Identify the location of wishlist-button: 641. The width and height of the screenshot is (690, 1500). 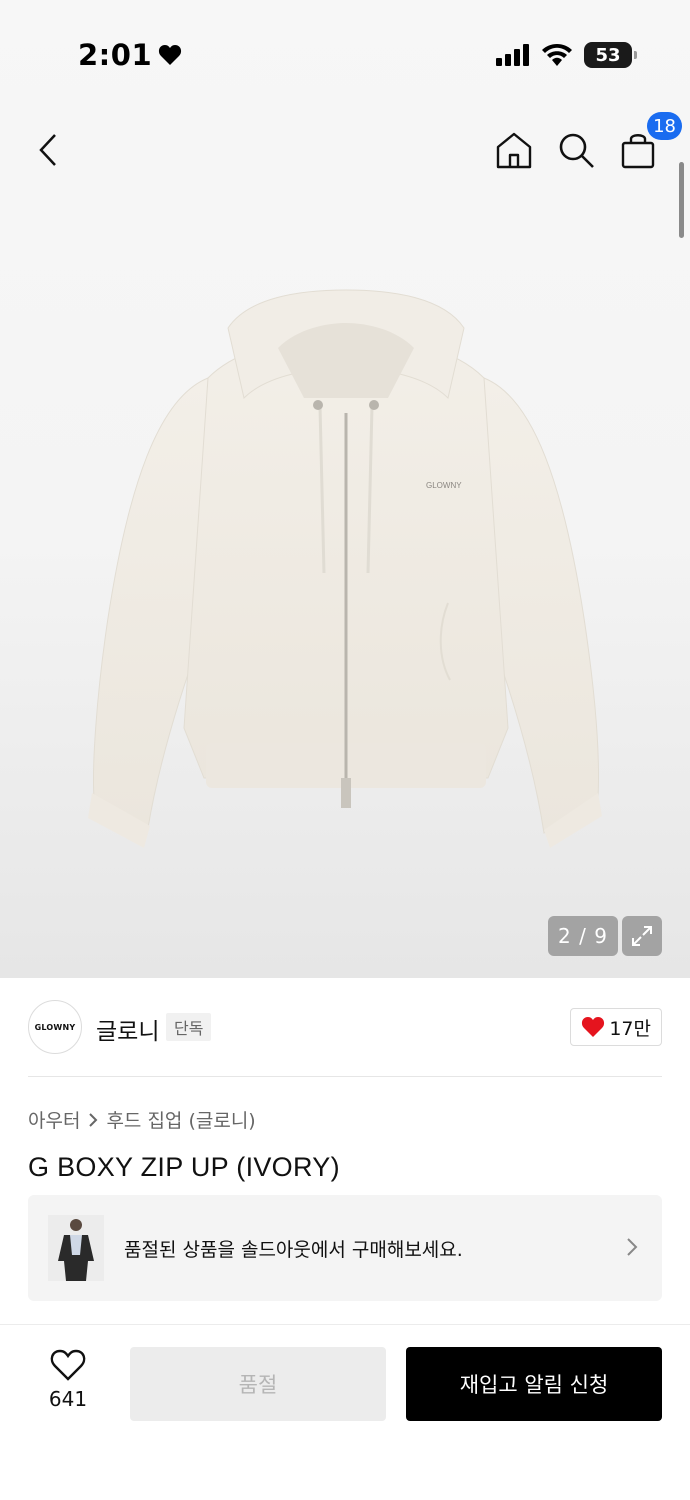
(68, 1389).